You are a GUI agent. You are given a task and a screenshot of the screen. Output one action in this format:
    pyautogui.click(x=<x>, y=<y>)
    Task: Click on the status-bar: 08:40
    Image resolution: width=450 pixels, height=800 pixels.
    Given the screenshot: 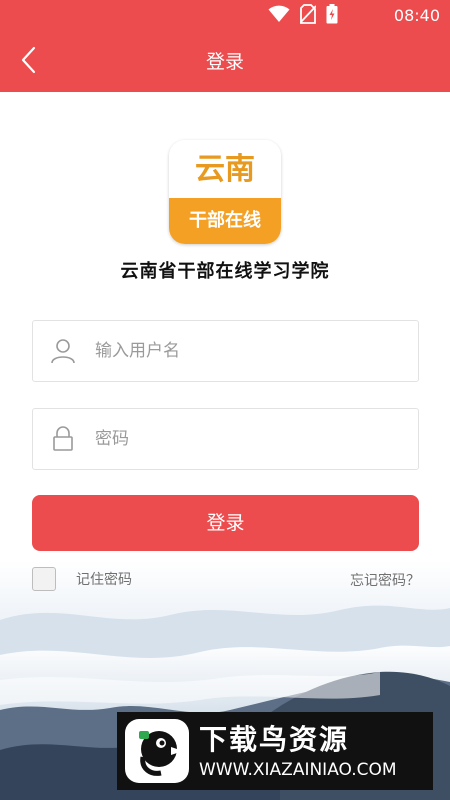 What is the action you would take?
    pyautogui.click(x=225, y=16)
    